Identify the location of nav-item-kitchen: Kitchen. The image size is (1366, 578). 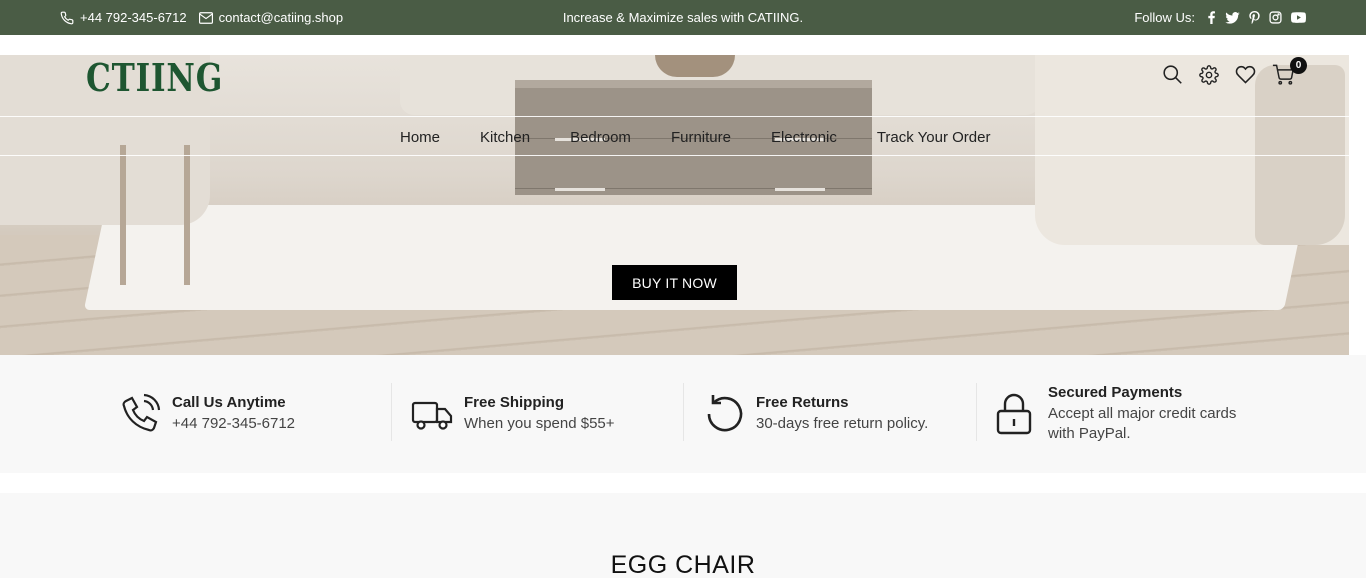
(505, 137).